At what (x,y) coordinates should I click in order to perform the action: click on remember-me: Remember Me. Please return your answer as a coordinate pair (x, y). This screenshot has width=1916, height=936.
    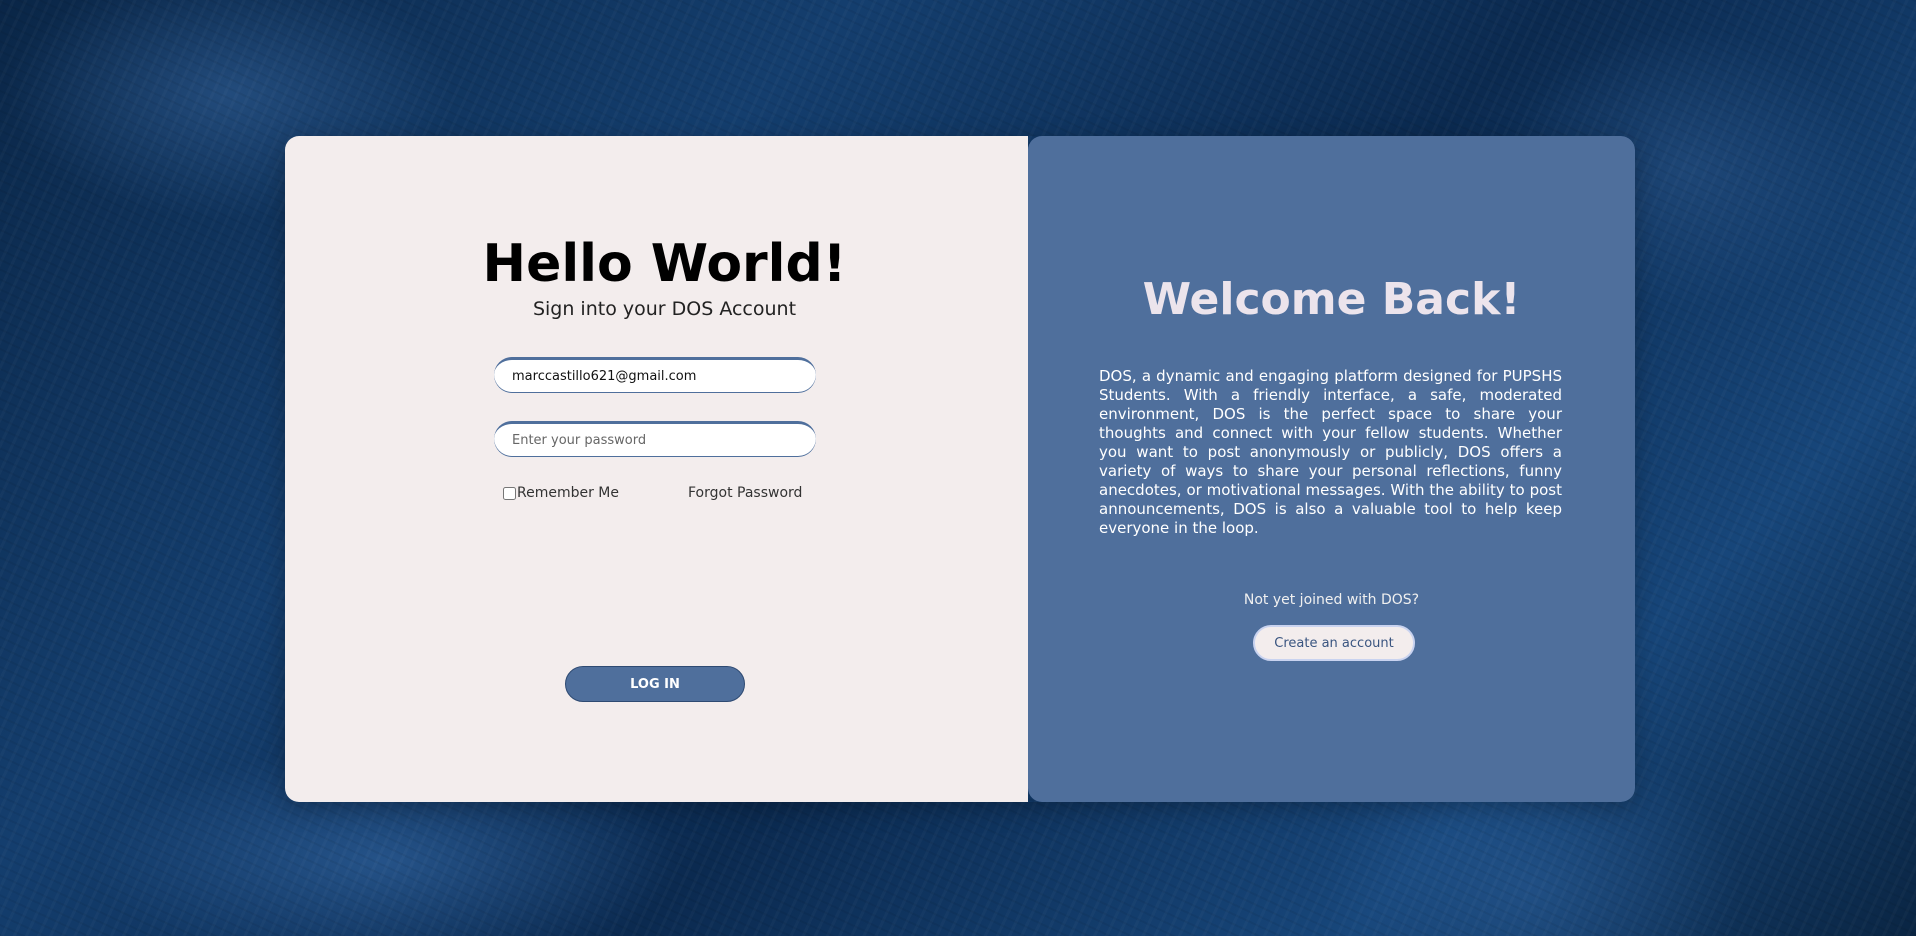
    Looking at the image, I should click on (561, 493).